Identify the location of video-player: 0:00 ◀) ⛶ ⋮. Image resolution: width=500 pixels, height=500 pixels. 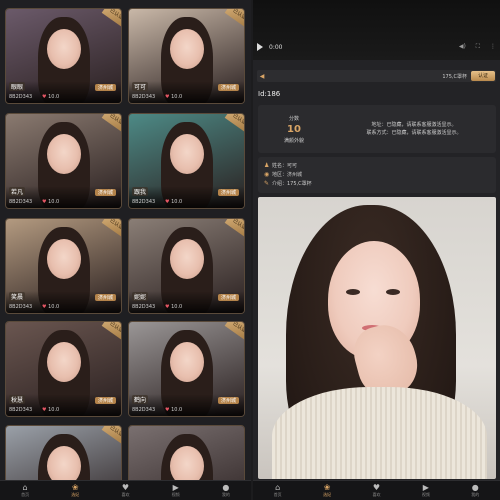
(376, 30).